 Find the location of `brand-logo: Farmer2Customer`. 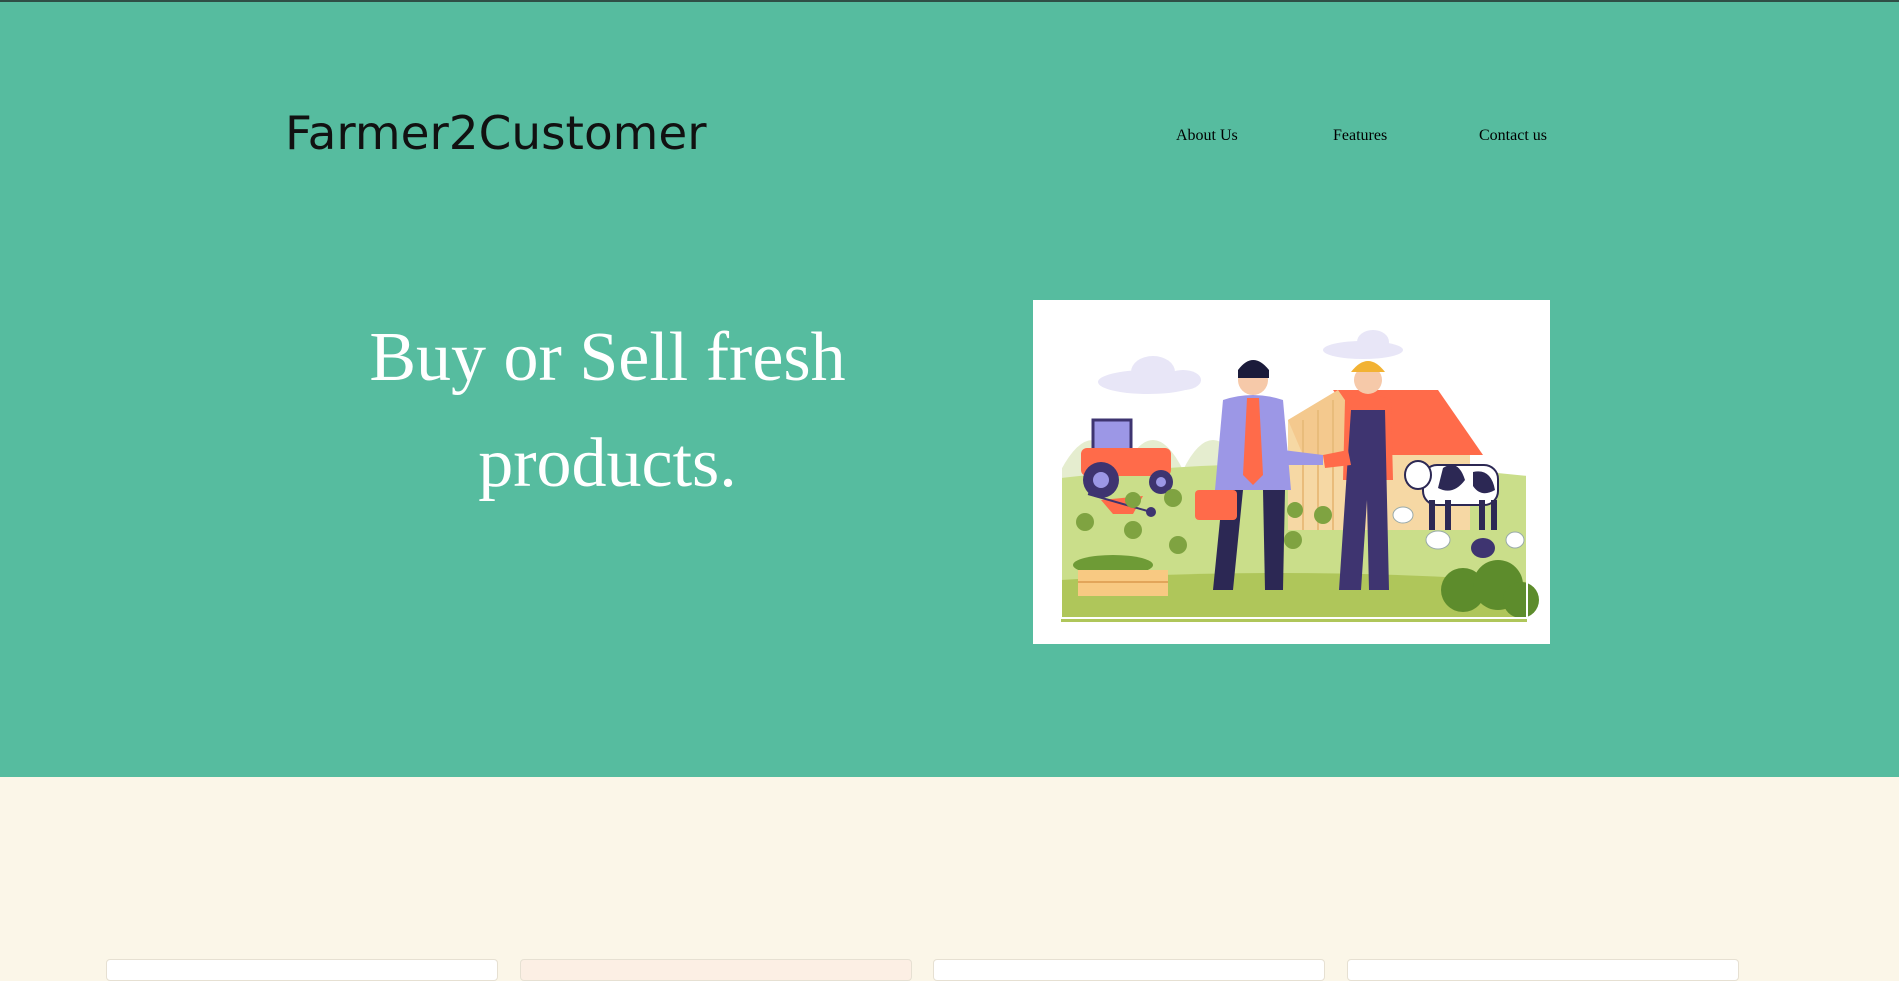

brand-logo: Farmer2Customer is located at coordinates (496, 133).